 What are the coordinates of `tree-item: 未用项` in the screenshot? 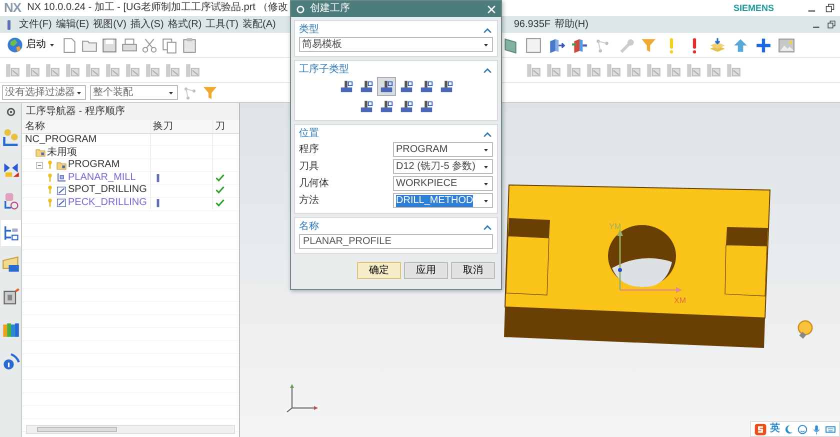 It's located at (62, 152).